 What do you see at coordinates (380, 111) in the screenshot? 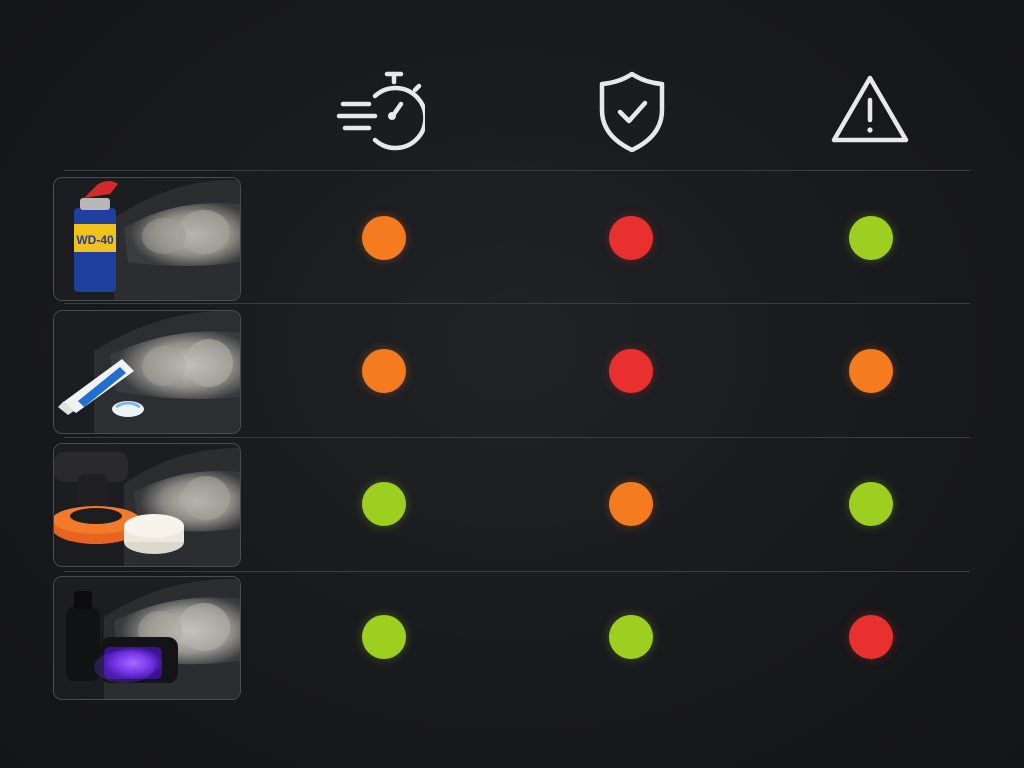
I see `stopwatch-speed-icon` at bounding box center [380, 111].